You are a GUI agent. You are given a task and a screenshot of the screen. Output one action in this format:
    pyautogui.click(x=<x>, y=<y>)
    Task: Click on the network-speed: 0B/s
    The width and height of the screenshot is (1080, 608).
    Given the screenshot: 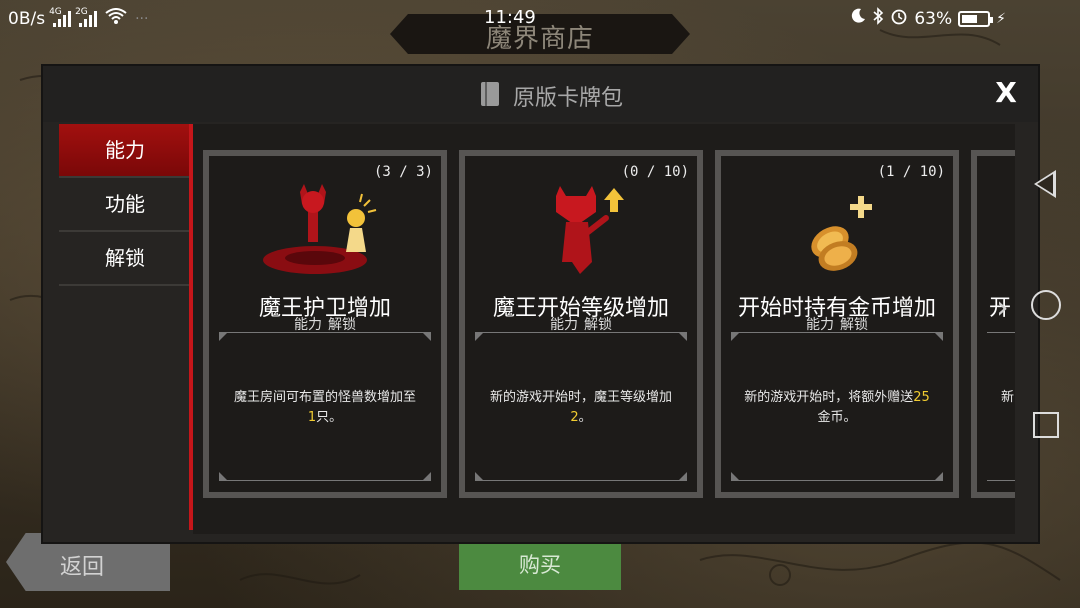 What is the action you would take?
    pyautogui.click(x=27, y=18)
    